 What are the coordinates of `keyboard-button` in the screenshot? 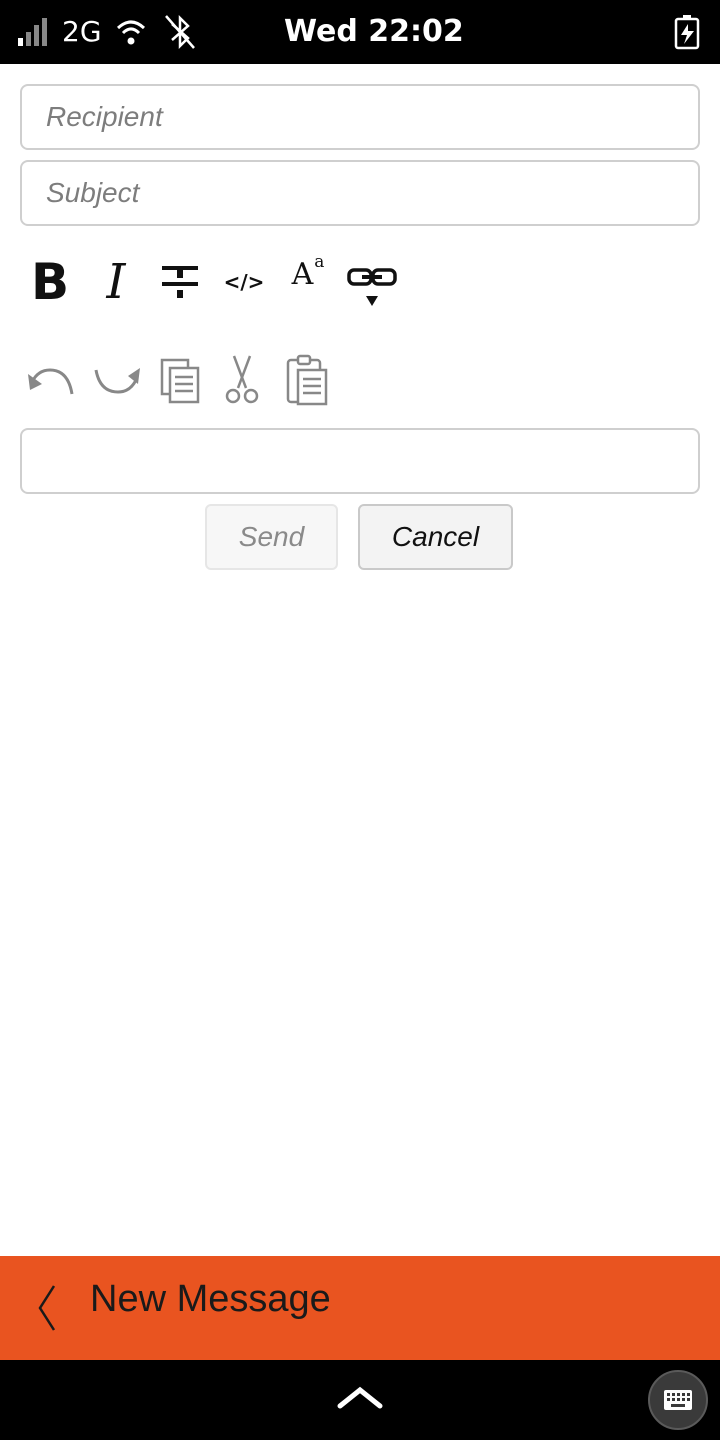 It's located at (678, 1400).